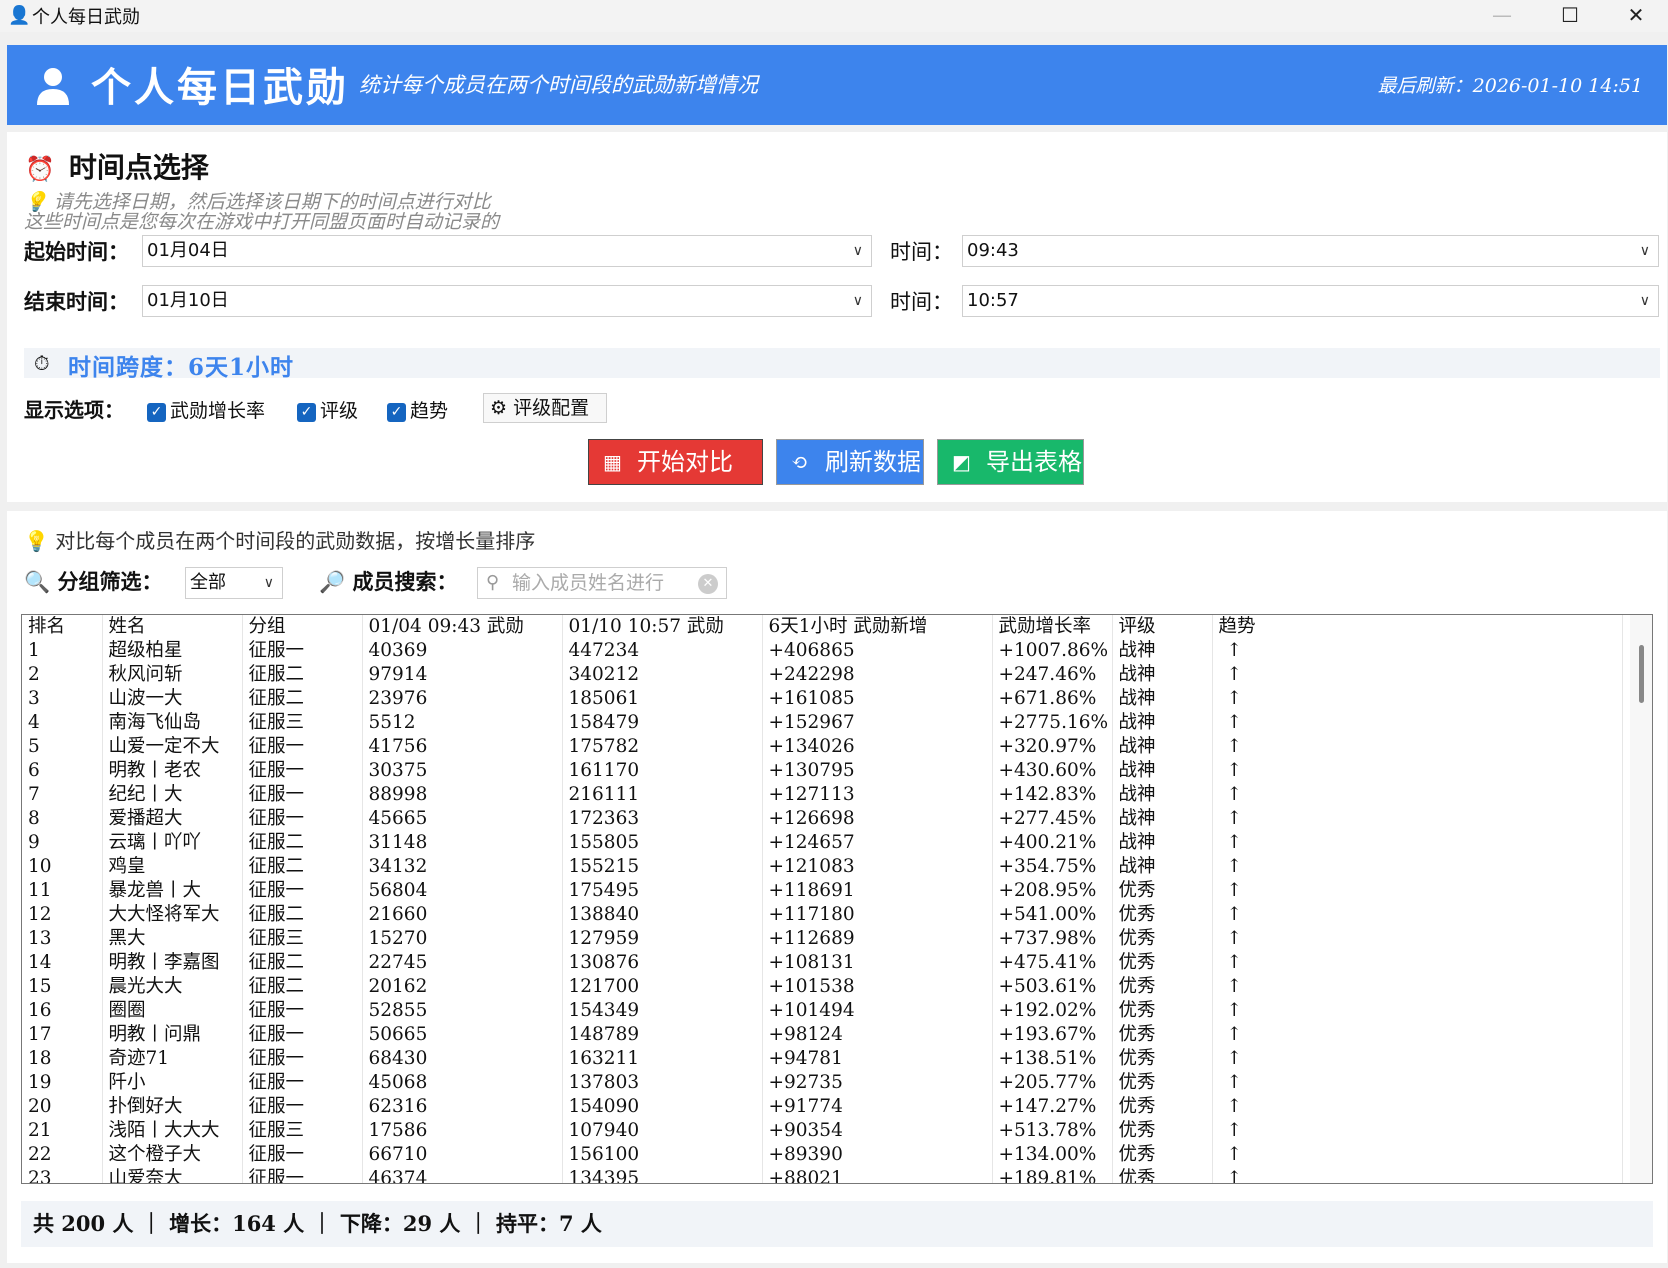 The height and width of the screenshot is (1268, 1668). I want to click on table-cell: +247.46%, so click(1052, 675).